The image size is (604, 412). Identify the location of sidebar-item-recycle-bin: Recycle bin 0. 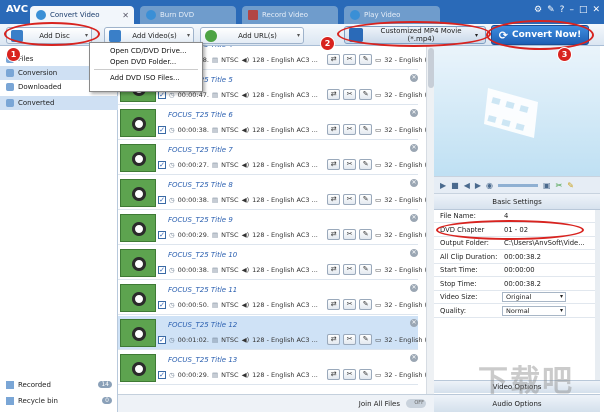
(59, 400).